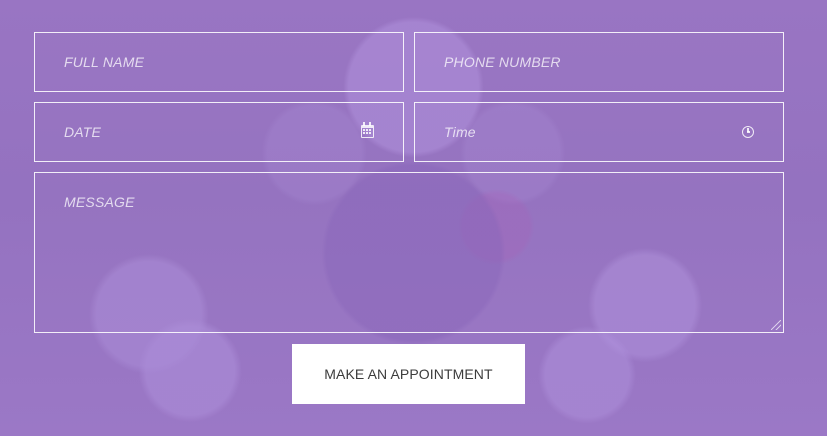 Image resolution: width=827 pixels, height=436 pixels. Describe the element at coordinates (104, 62) in the screenshot. I see `full-name-placeholder: FULL NAME` at that location.